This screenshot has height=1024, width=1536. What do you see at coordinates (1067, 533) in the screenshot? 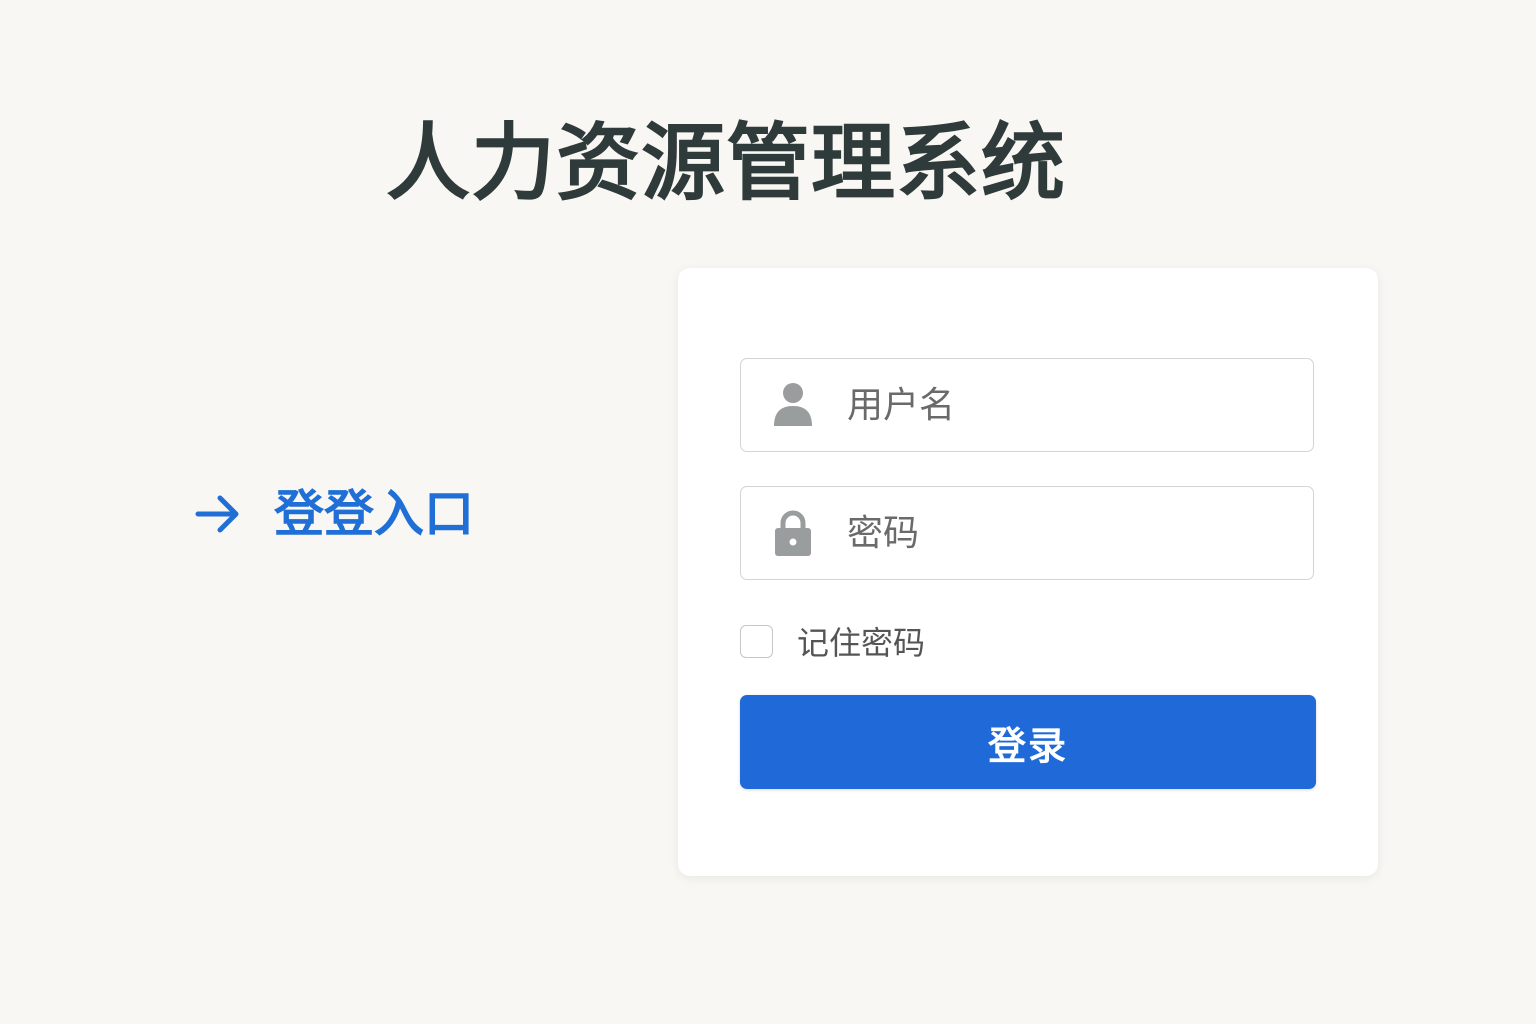
I see `password-input` at bounding box center [1067, 533].